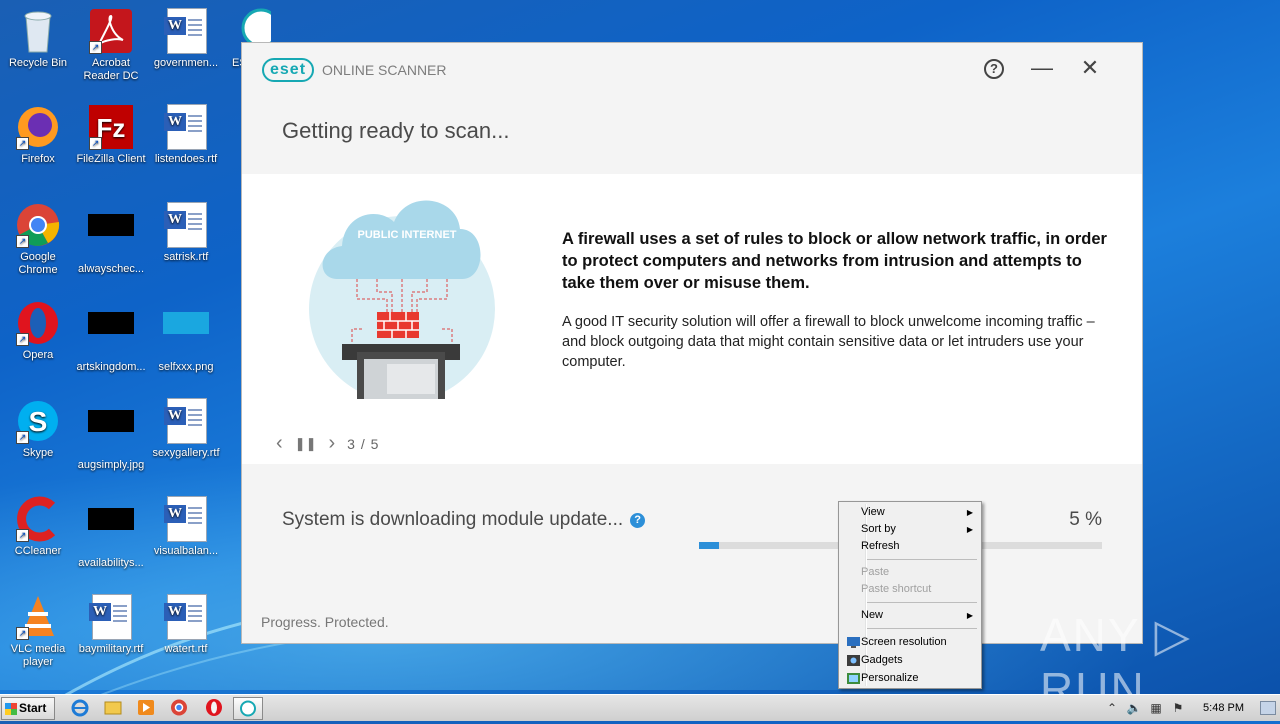  I want to click on tray-expand-icon: ⌃, so click(1112, 708).